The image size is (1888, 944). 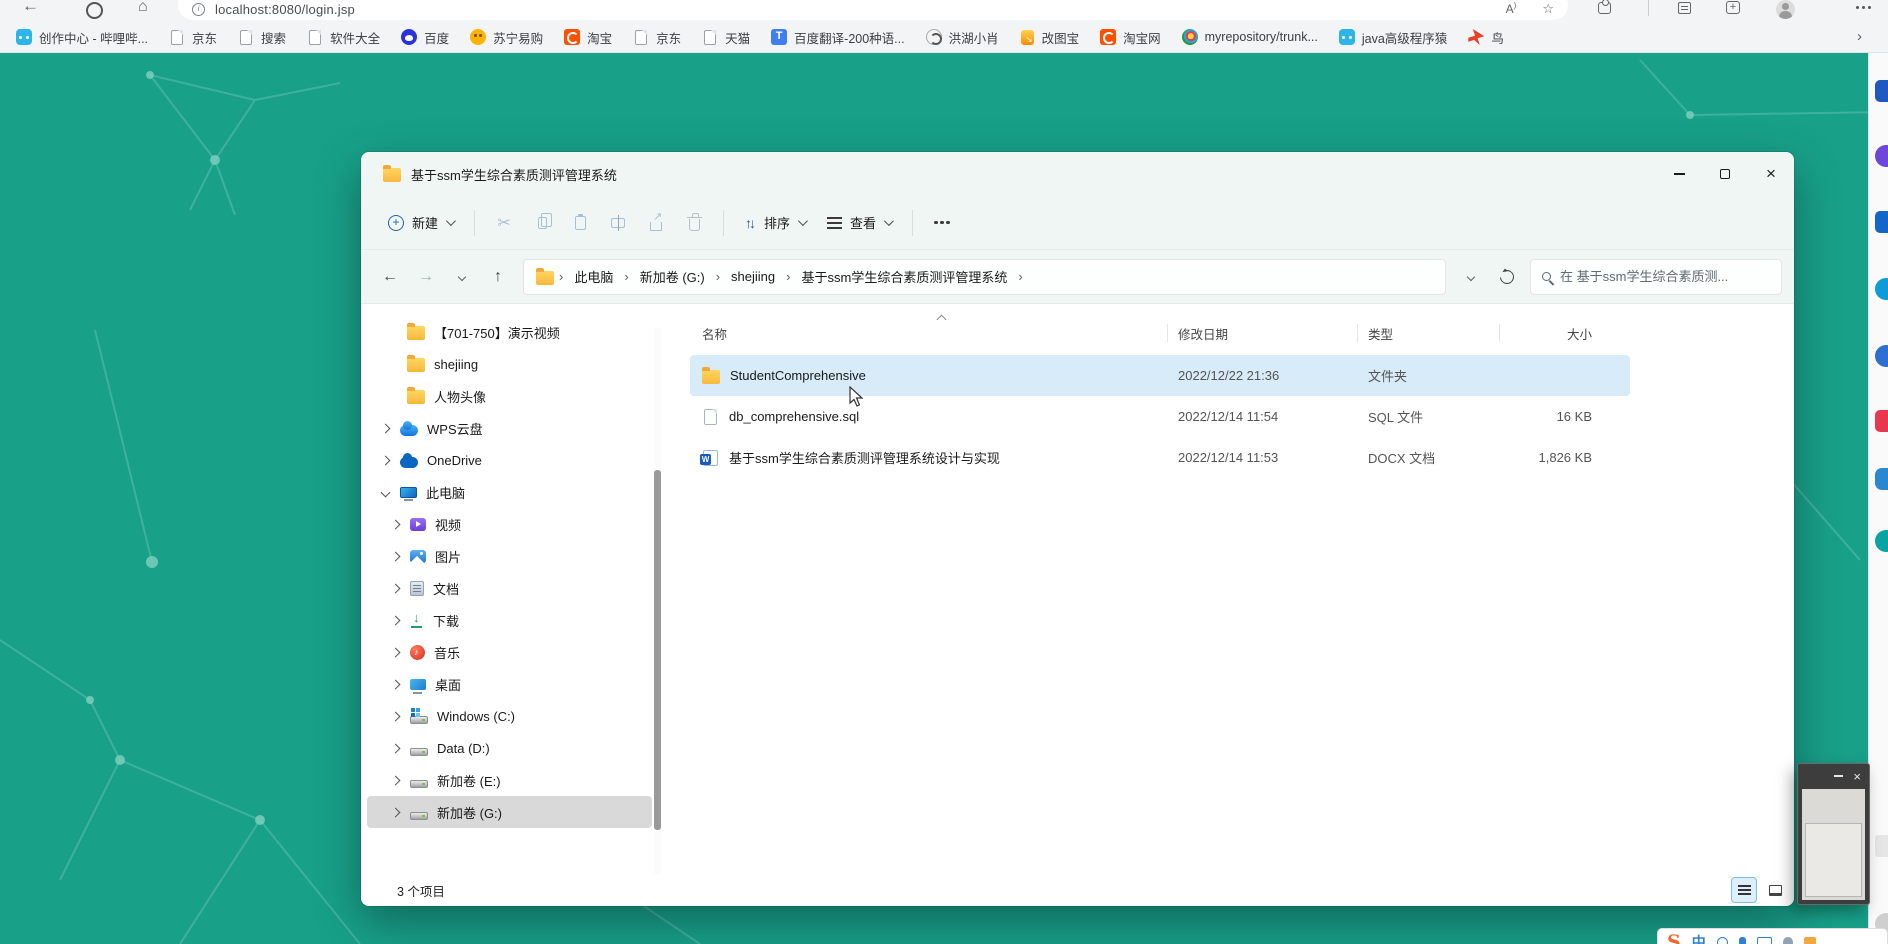 I want to click on share-button, so click(x=656, y=223).